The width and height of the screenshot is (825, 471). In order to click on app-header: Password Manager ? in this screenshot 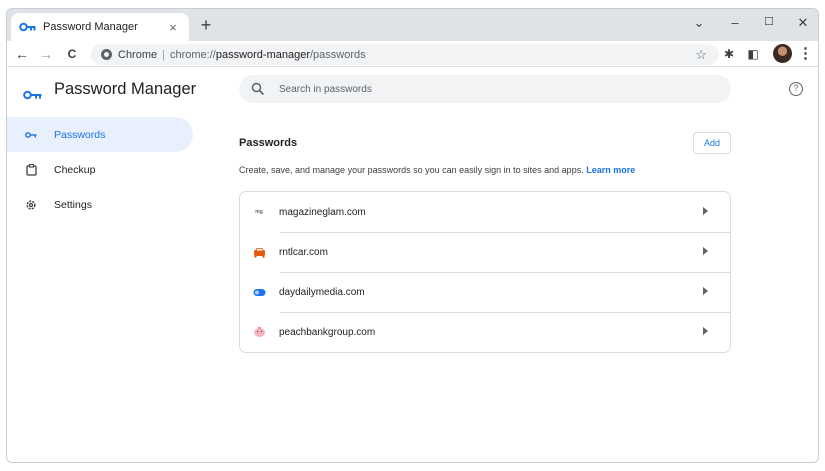, I will do `click(412, 92)`.